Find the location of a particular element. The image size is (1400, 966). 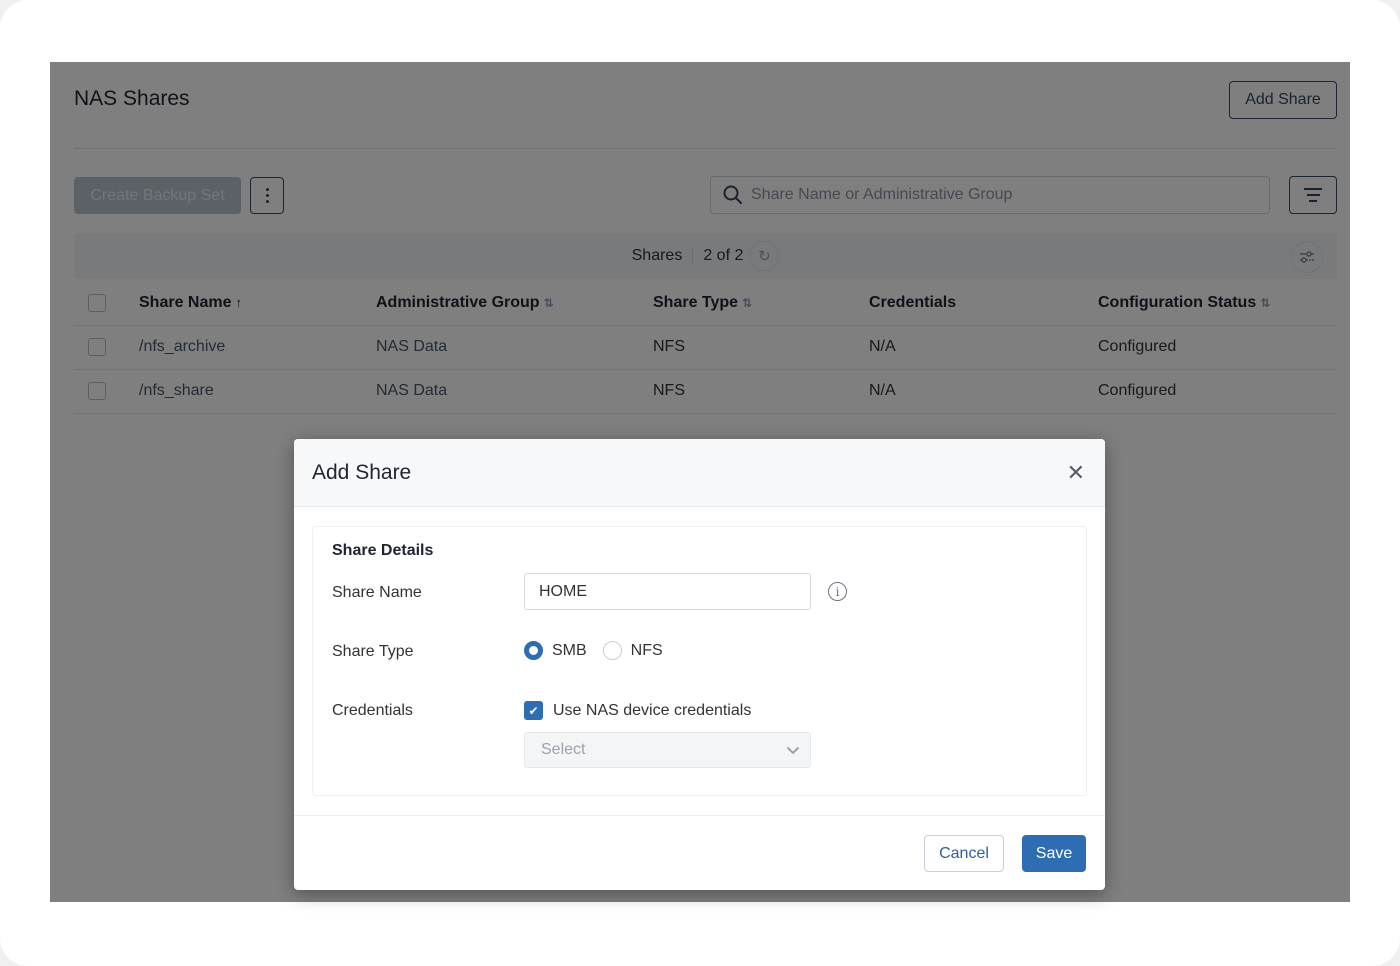

use-nas-credentials-checkbox: ✔ is located at coordinates (533, 710).